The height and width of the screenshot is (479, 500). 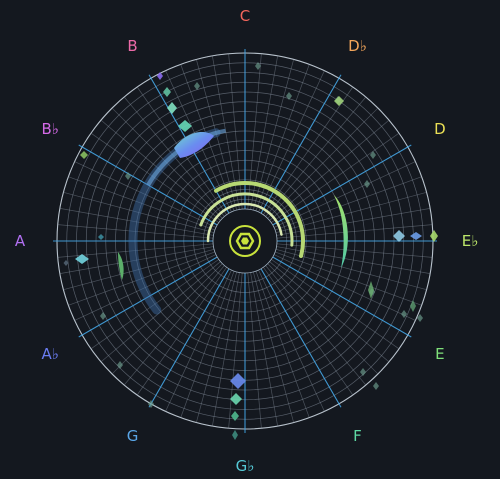 What do you see at coordinates (440, 129) in the screenshot?
I see `note-label: D` at bounding box center [440, 129].